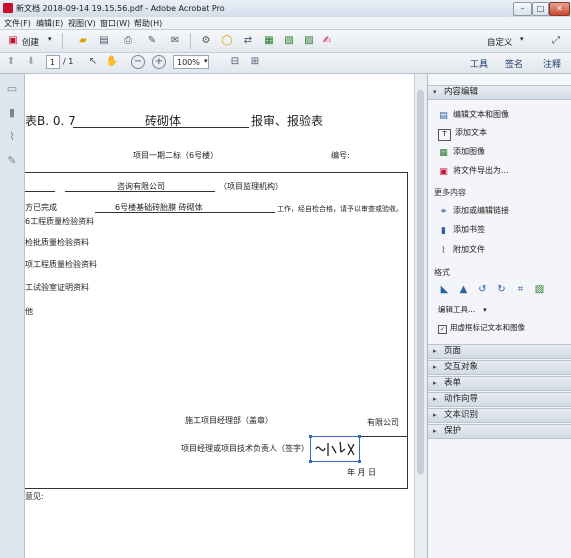  What do you see at coordinates (31, 62) in the screenshot?
I see `next-page-icon: ⬇` at bounding box center [31, 62].